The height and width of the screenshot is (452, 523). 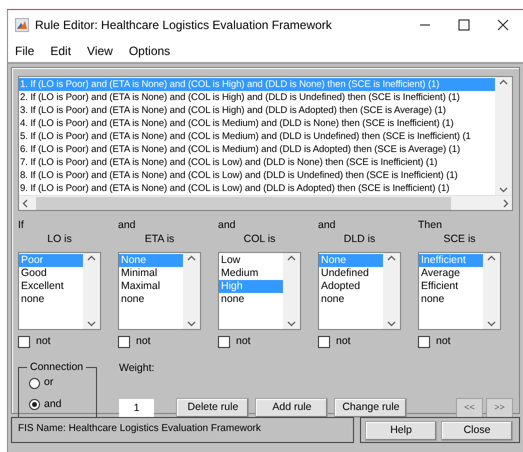 What do you see at coordinates (213, 408) in the screenshot?
I see `push-button: Delete rule` at bounding box center [213, 408].